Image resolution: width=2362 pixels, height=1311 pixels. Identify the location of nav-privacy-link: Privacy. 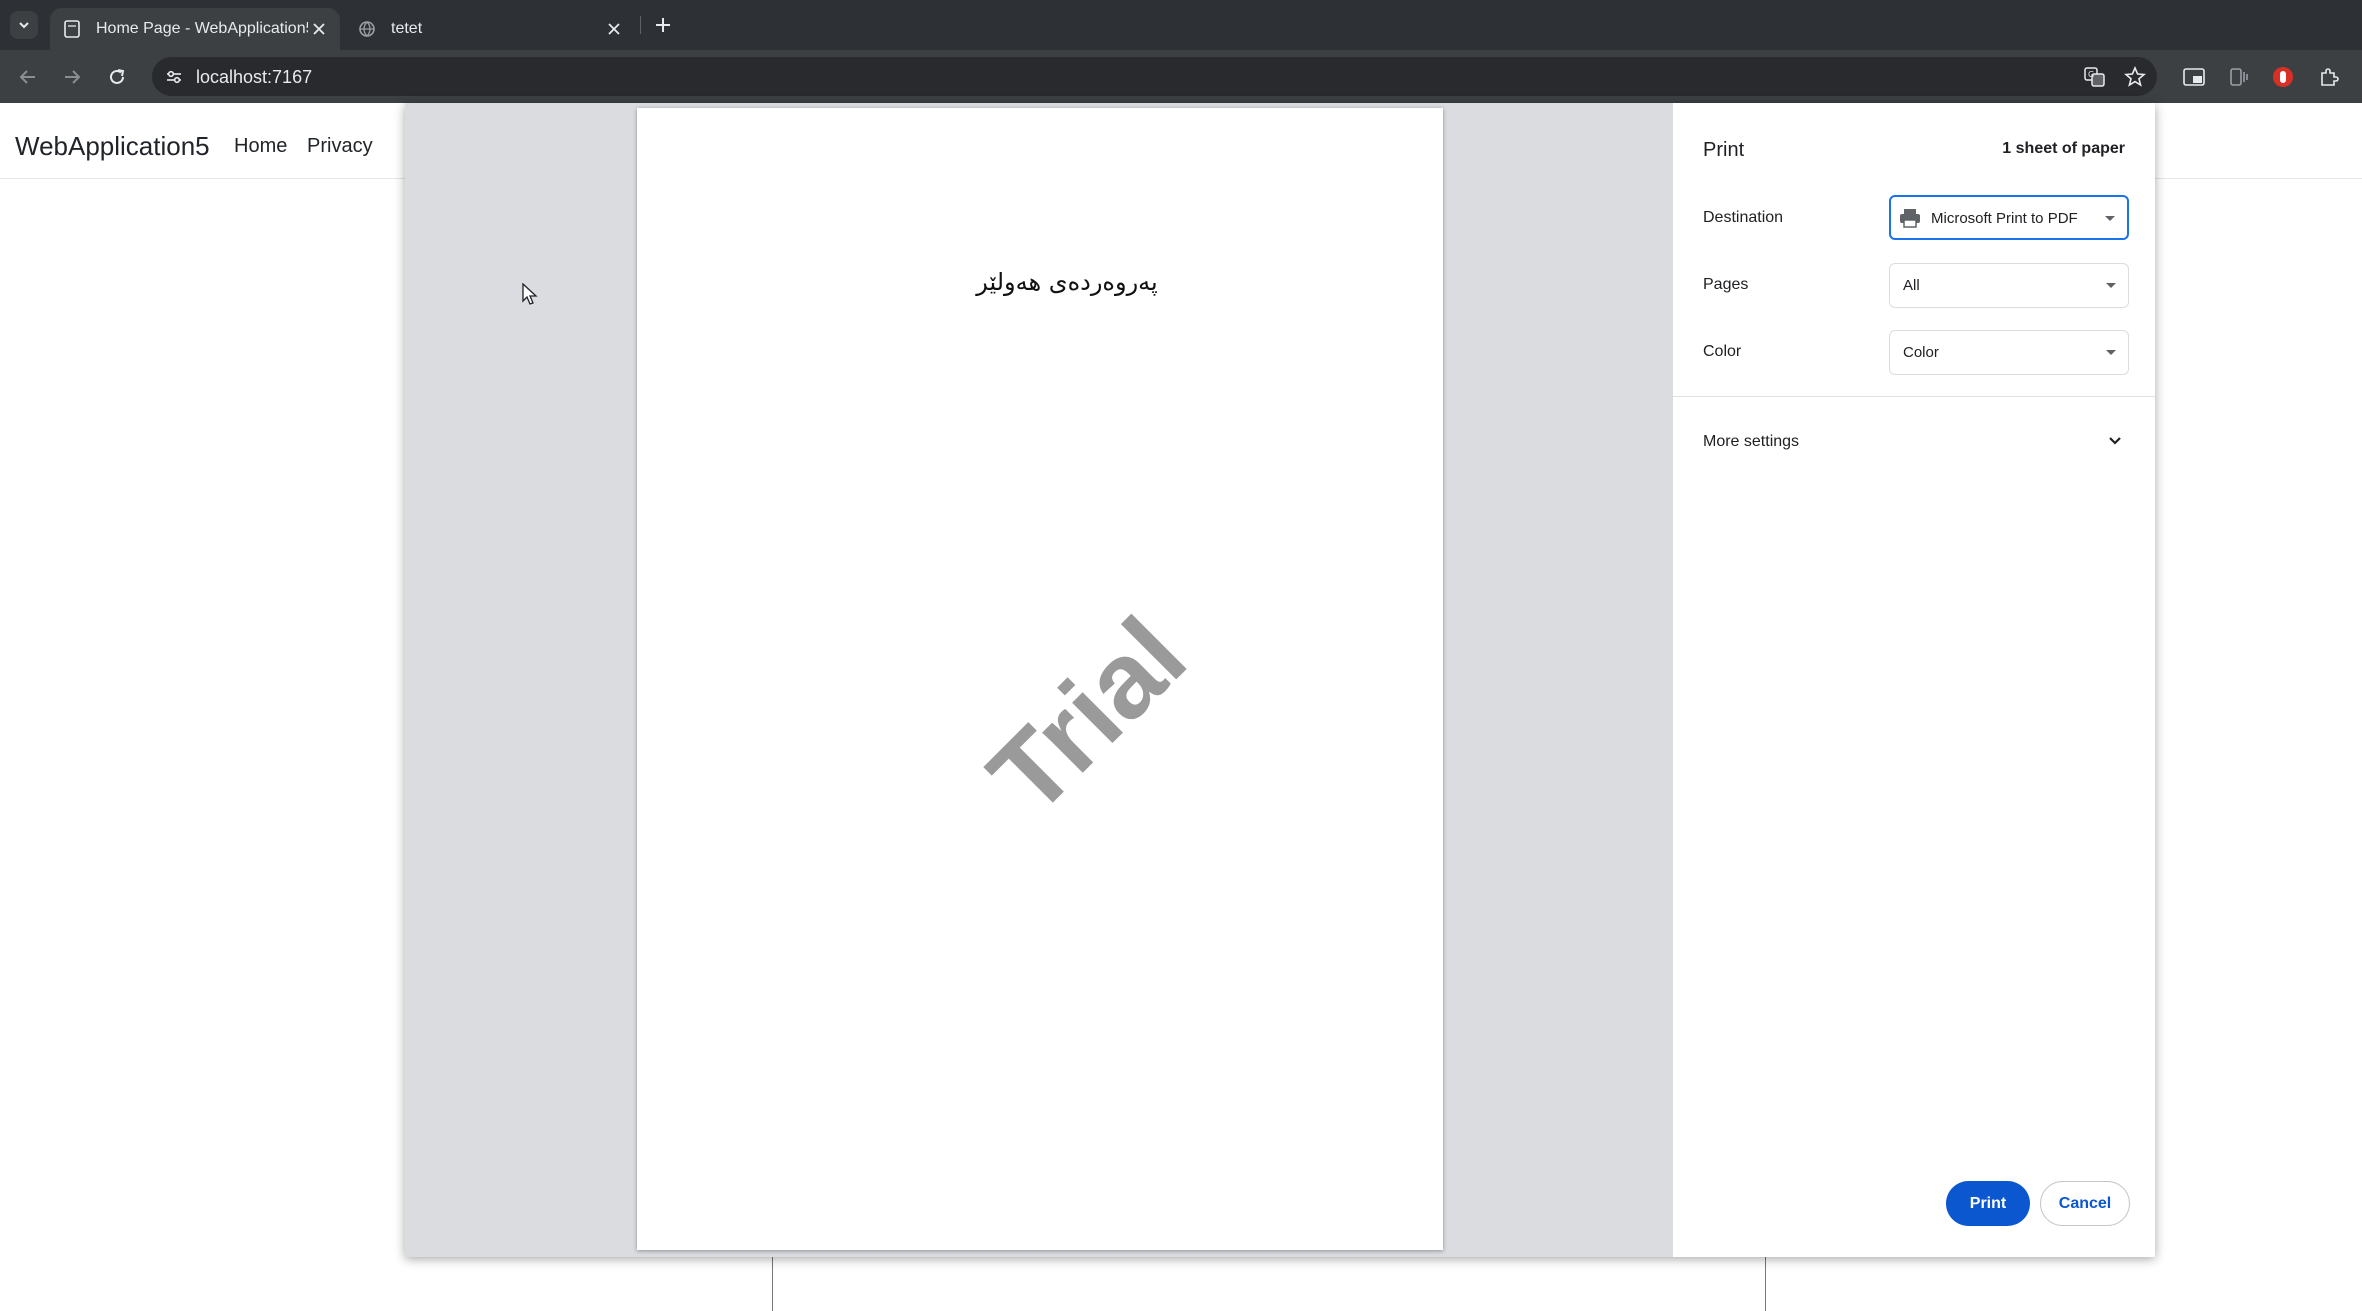
(340, 146).